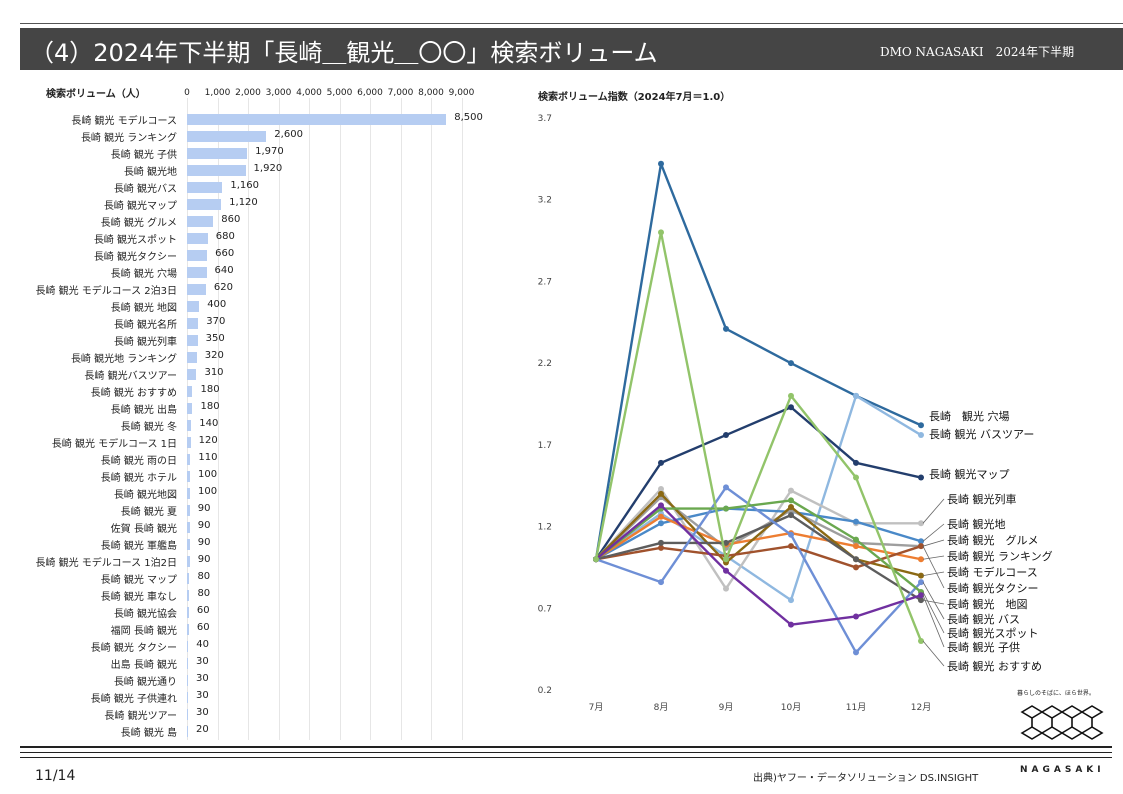 This screenshot has width=1123, height=794. What do you see at coordinates (145, 614) in the screenshot?
I see `bar-category-label: 長崎 観光協会` at bounding box center [145, 614].